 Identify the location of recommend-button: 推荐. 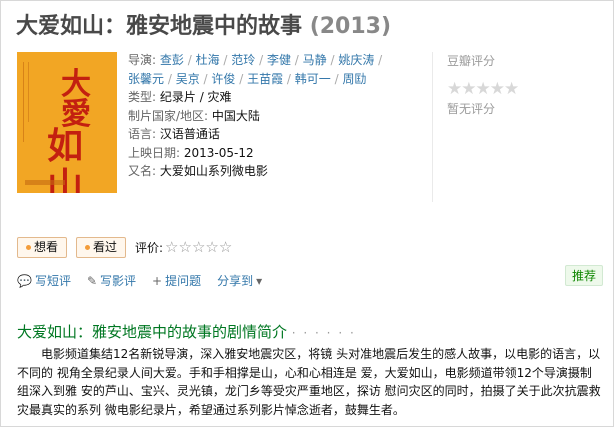
(584, 275).